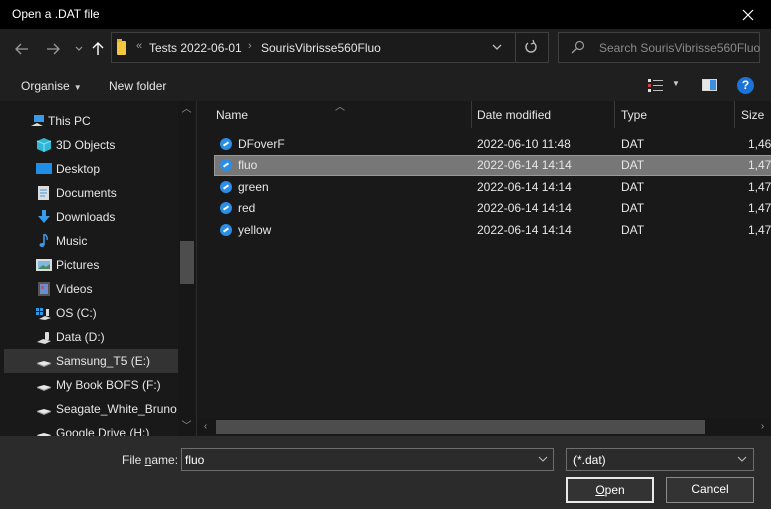 Image resolution: width=771 pixels, height=509 pixels. I want to click on view-options-button, so click(656, 87).